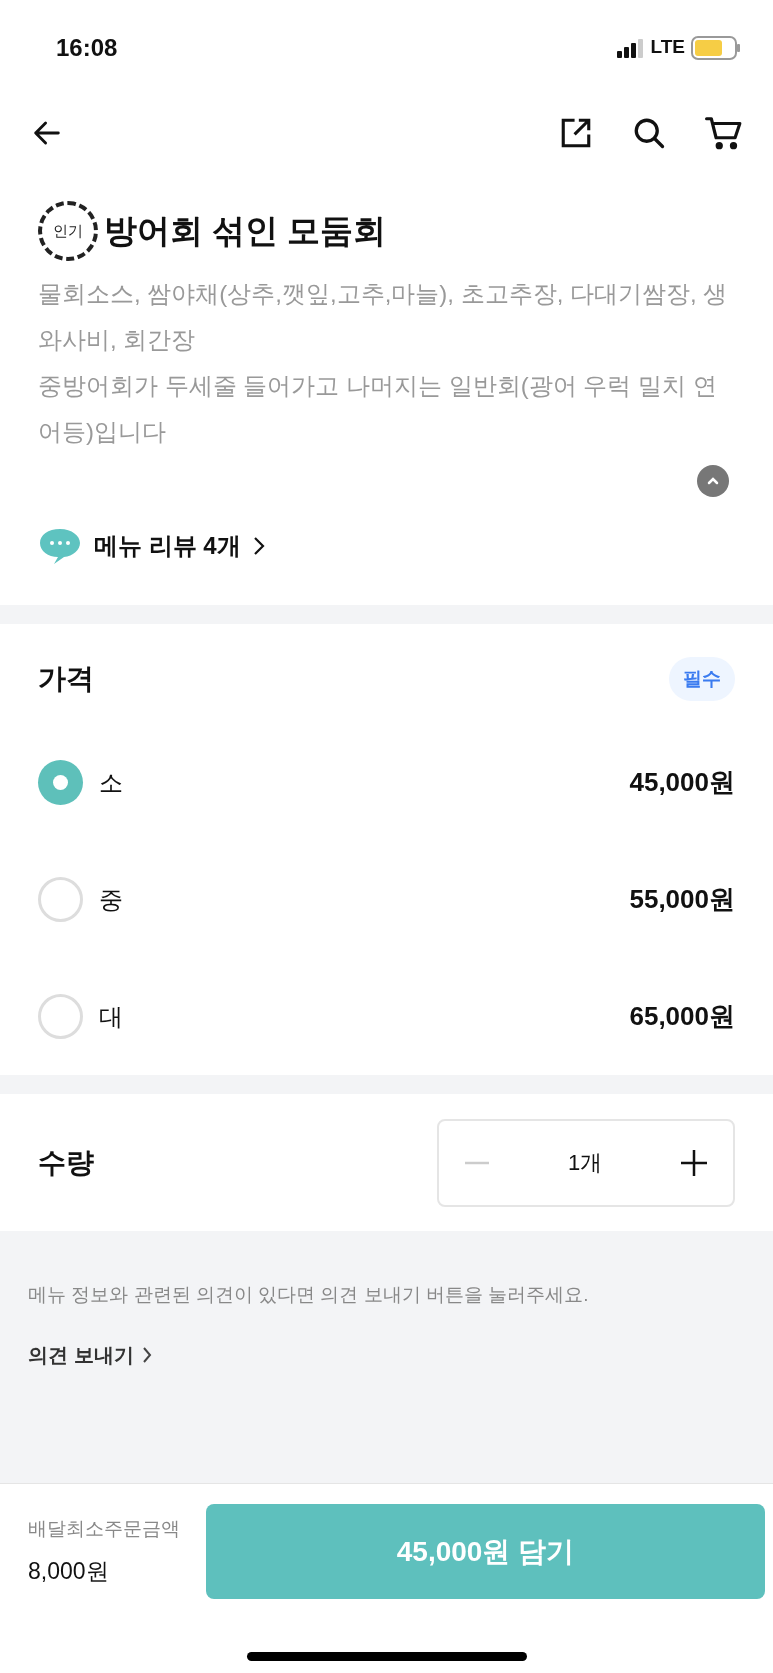 Image resolution: width=773 pixels, height=1673 pixels. Describe the element at coordinates (179, 546) in the screenshot. I see `review-link: 메뉴 리뷰 4개` at that location.